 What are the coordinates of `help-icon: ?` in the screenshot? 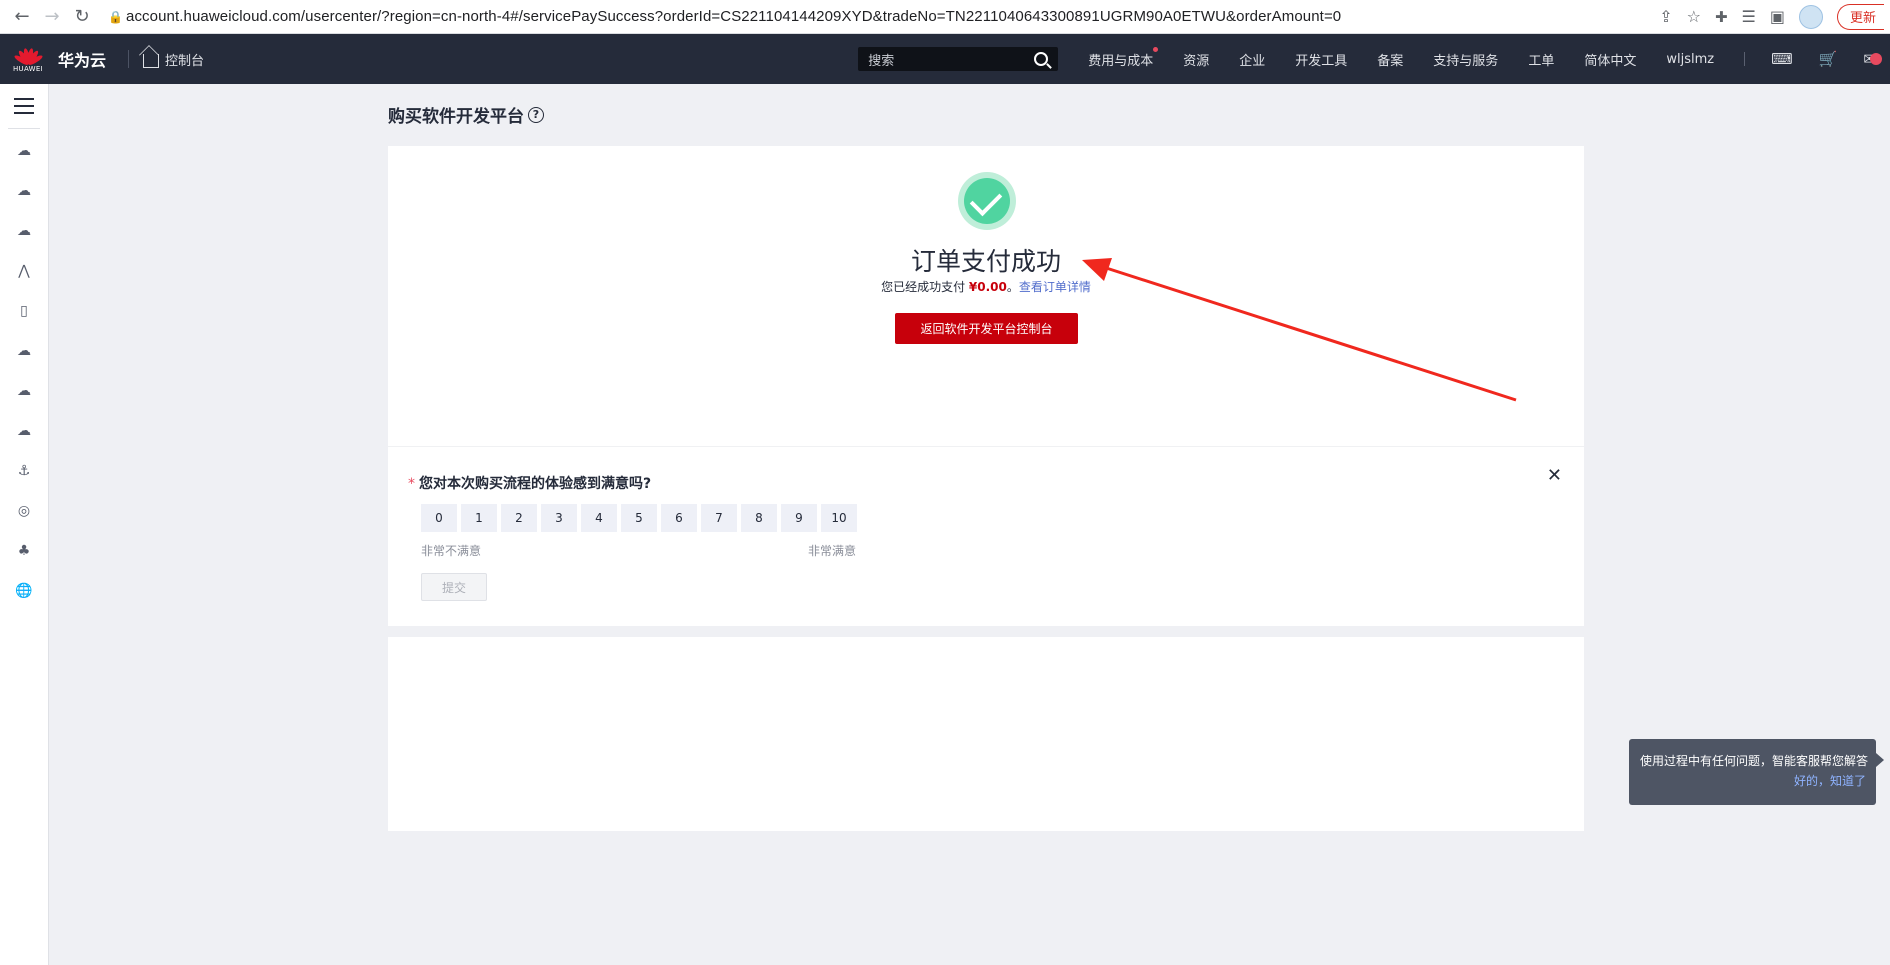 It's located at (536, 114).